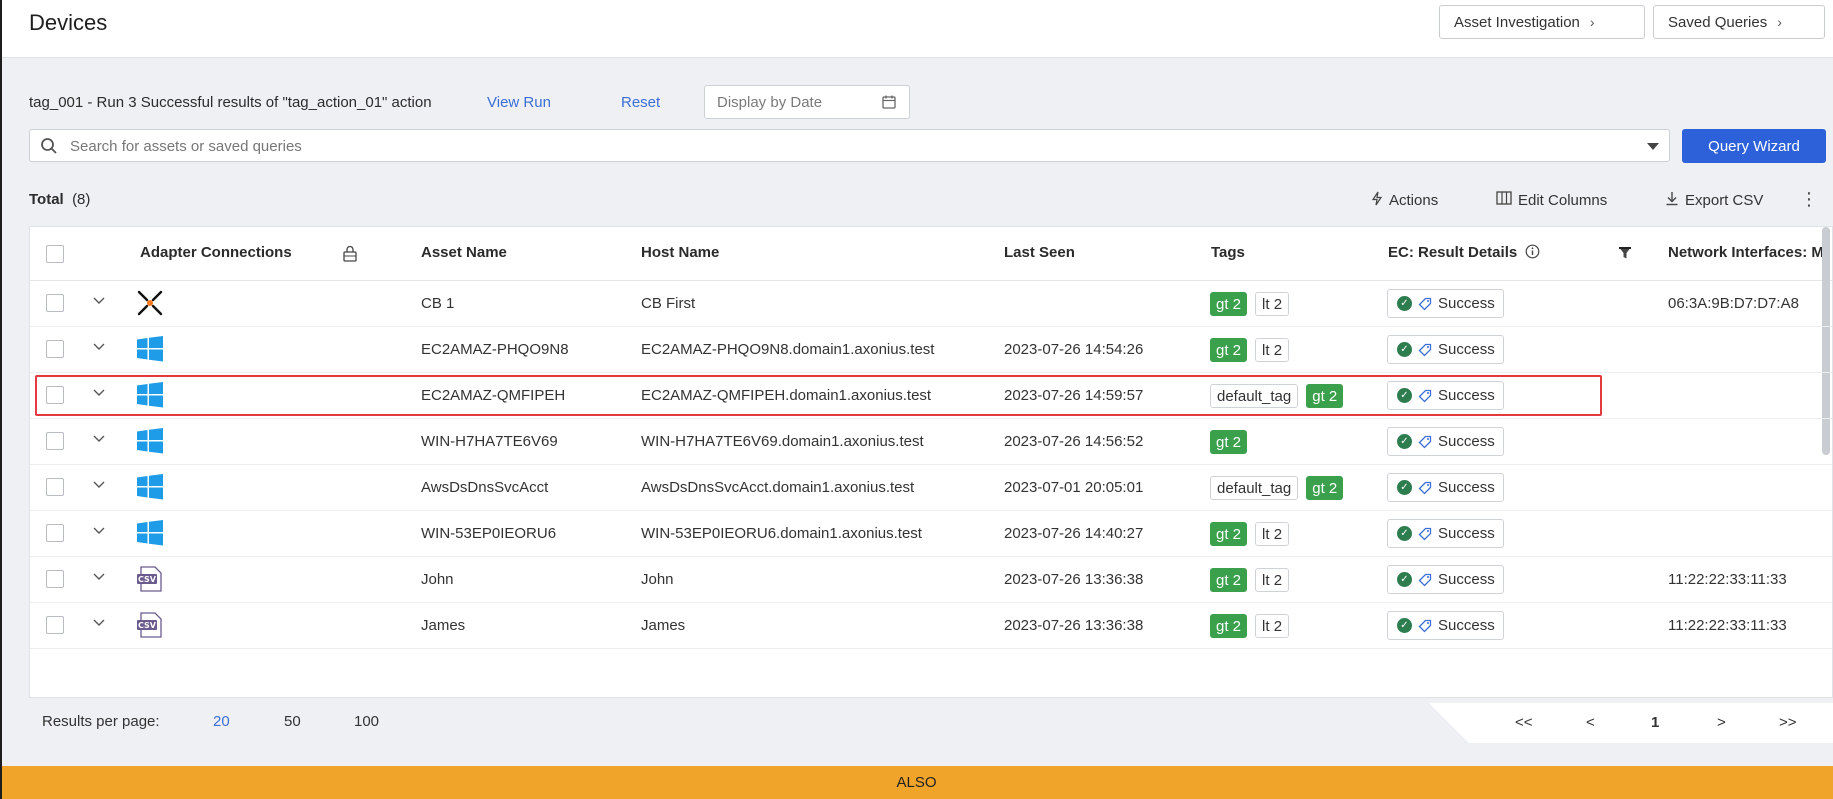  What do you see at coordinates (1653, 146) in the screenshot?
I see `chevron-down-icon` at bounding box center [1653, 146].